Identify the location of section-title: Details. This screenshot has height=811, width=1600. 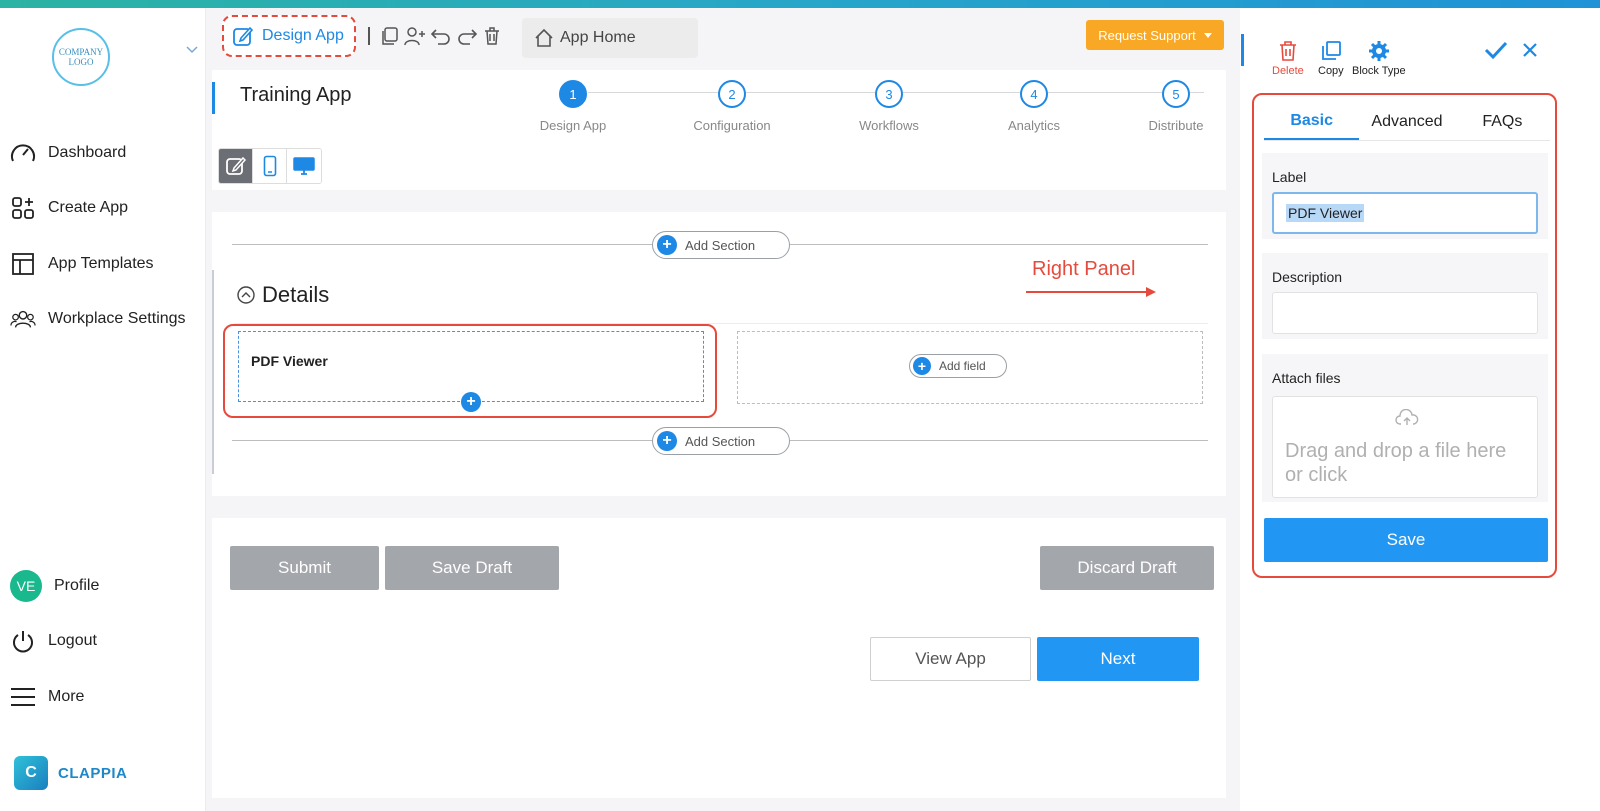
(296, 294).